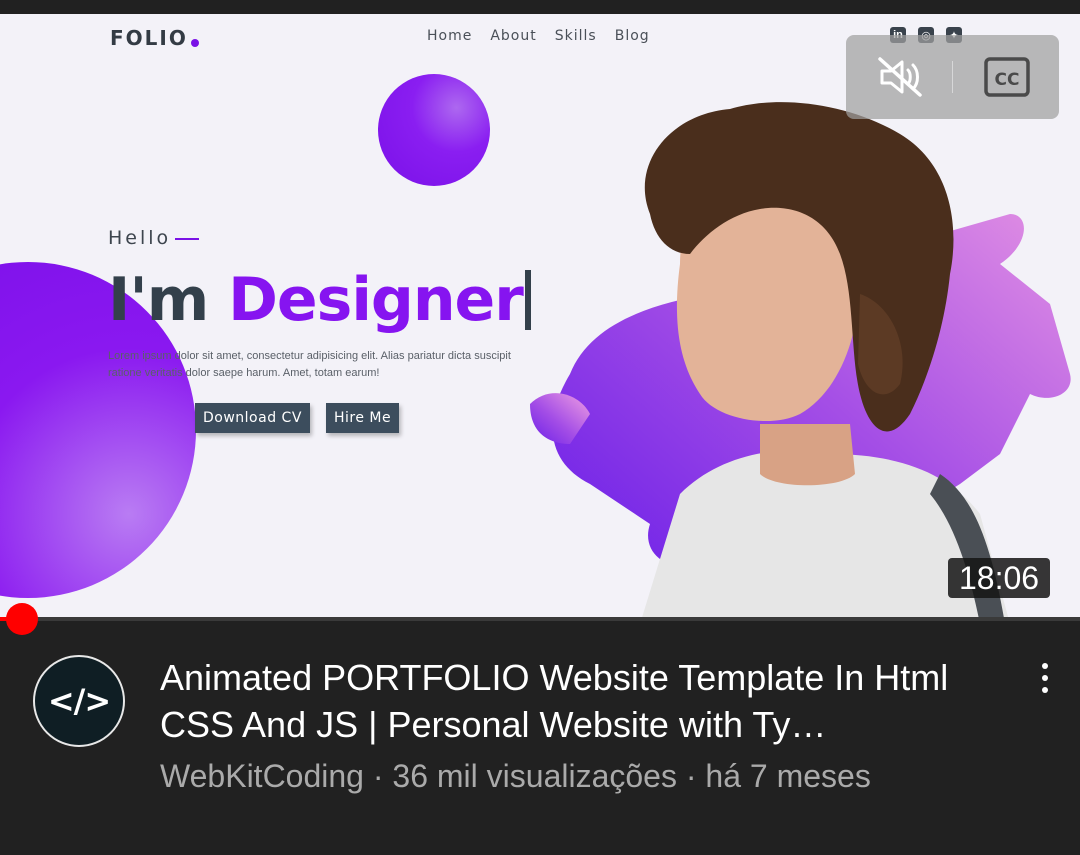  I want to click on controls-divider, so click(952, 77).